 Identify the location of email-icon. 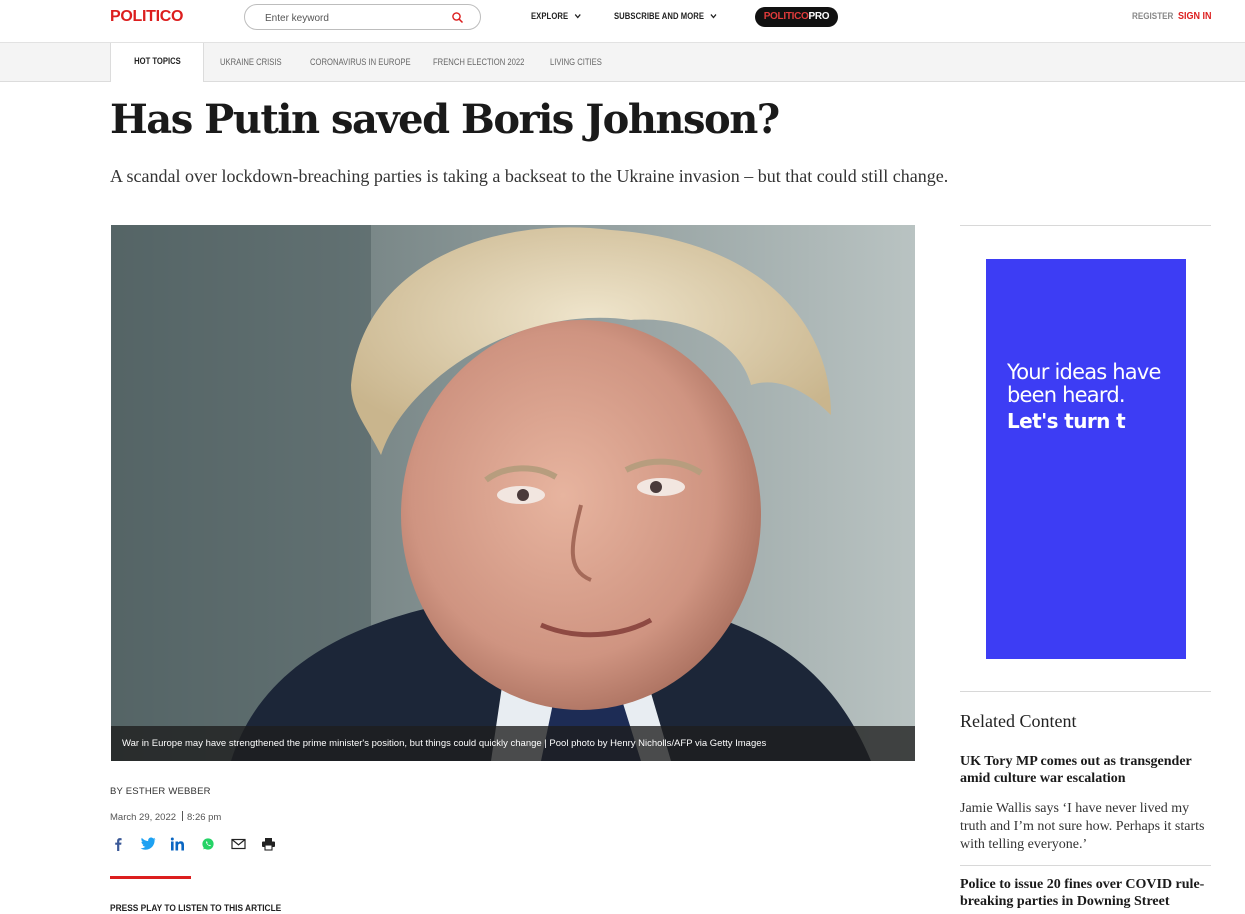
(238, 844).